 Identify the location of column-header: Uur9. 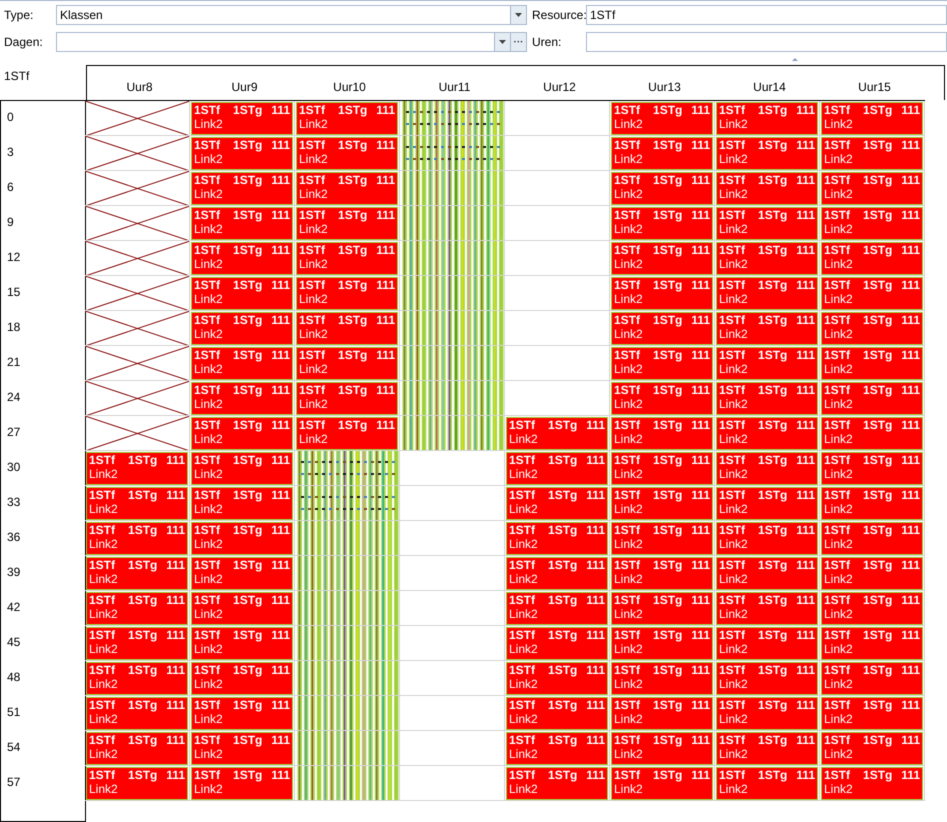
(244, 87).